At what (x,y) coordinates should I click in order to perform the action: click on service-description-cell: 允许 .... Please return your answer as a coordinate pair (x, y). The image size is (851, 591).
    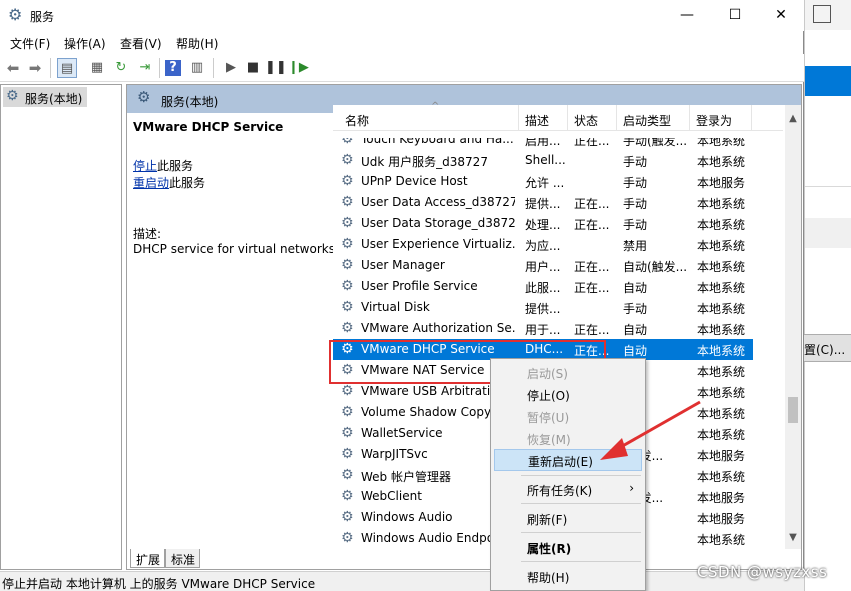
    Looking at the image, I should click on (545, 183).